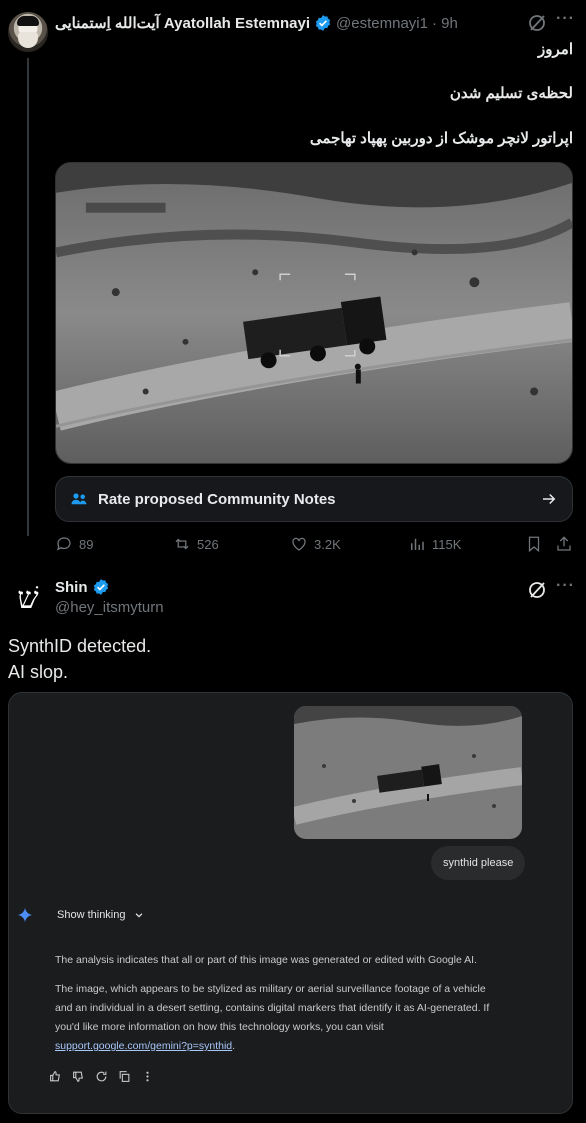 This screenshot has width=586, height=1123. Describe the element at coordinates (417, 544) in the screenshot. I see `views-icon` at that location.